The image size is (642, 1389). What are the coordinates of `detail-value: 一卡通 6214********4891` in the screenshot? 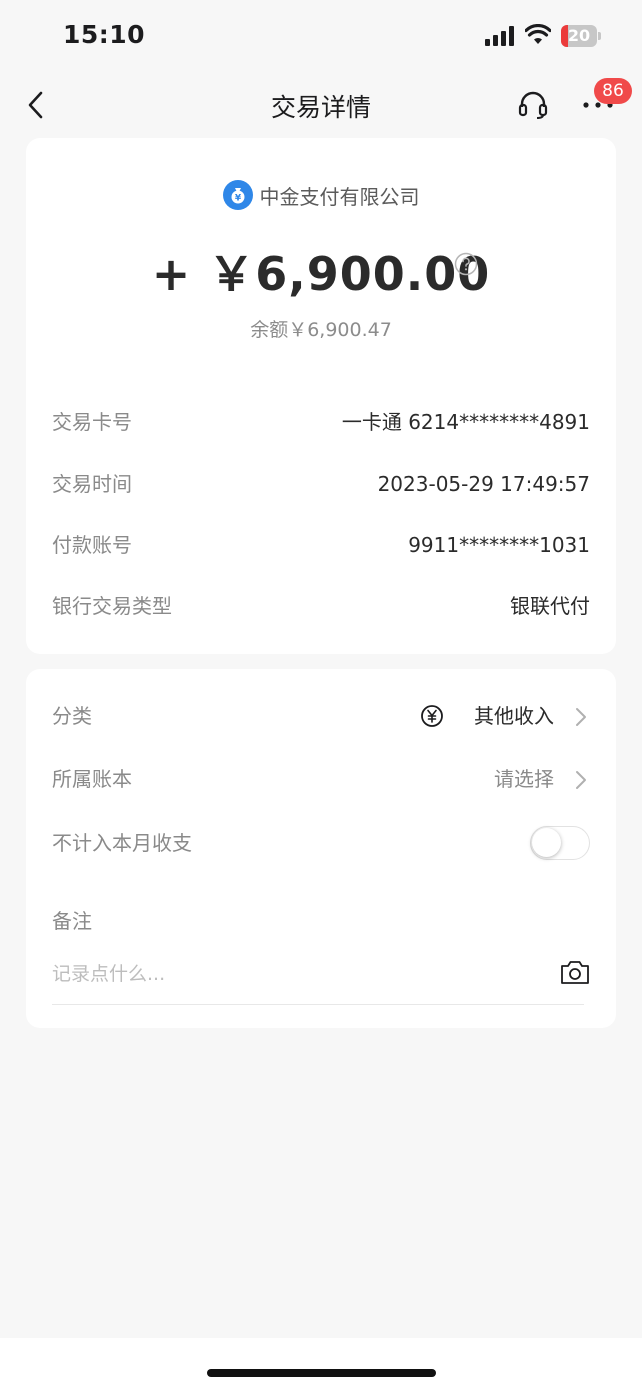 It's located at (465, 422).